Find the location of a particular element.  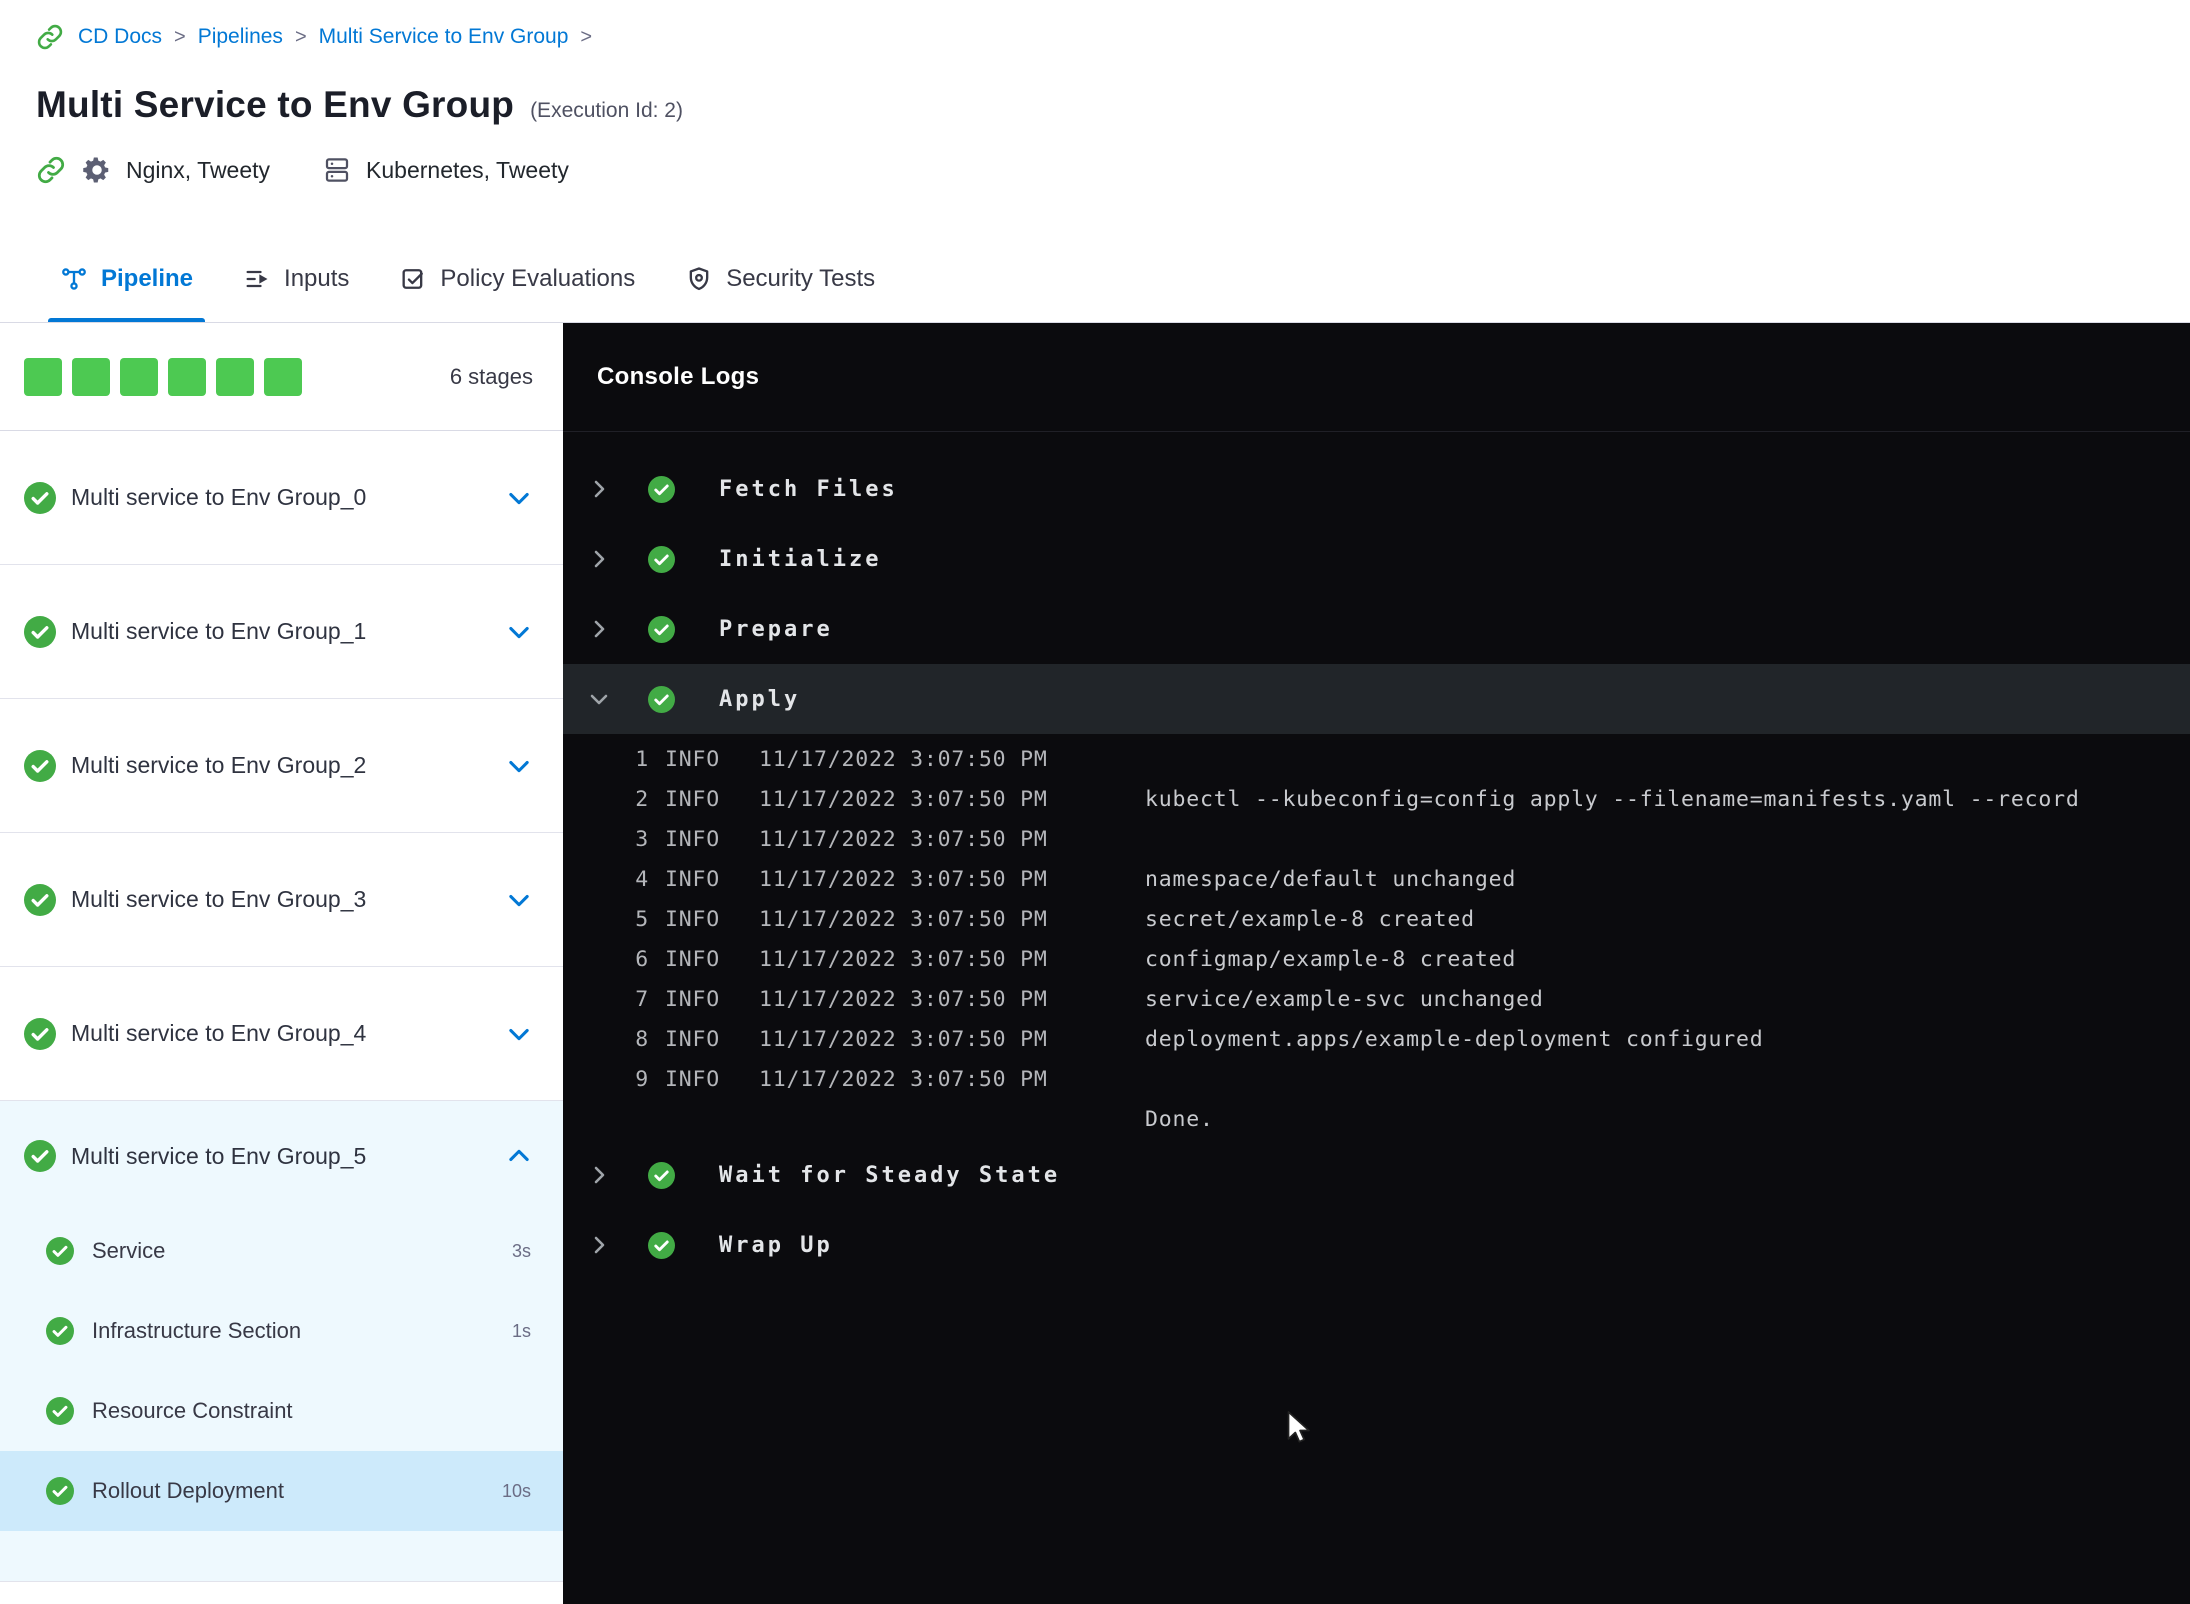

tab-pipeline: Pipeline is located at coordinates (126, 278).